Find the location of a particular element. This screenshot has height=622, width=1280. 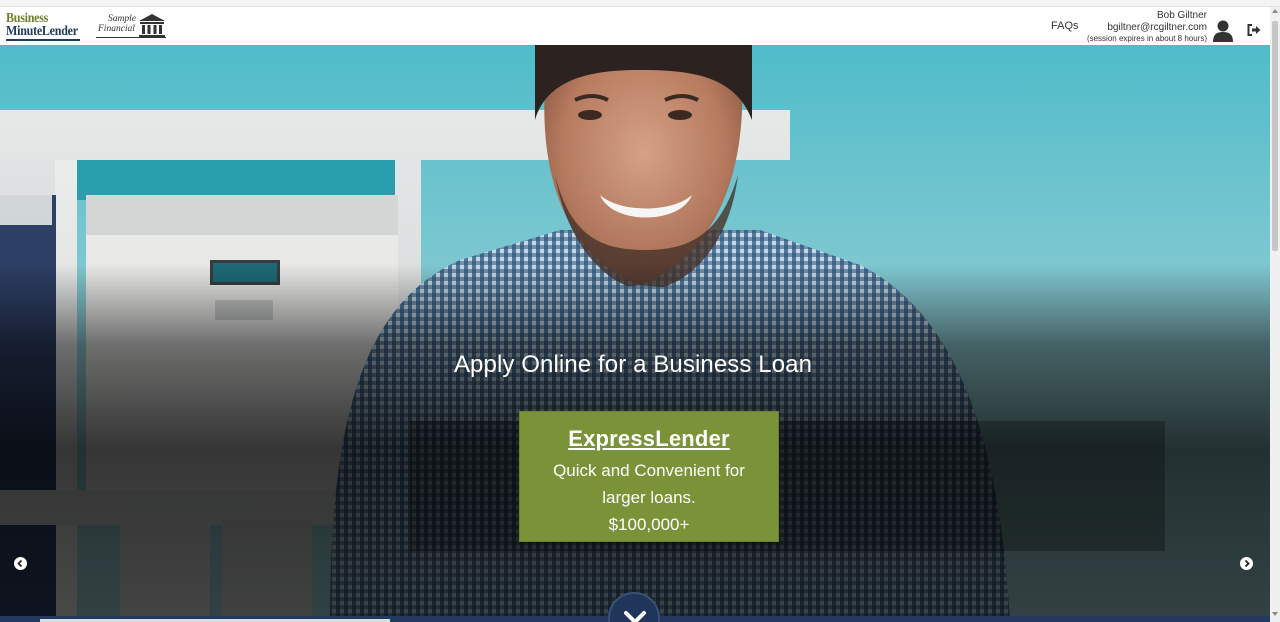

user-email: bgiltner@rcgiltner.com is located at coordinates (1157, 27).